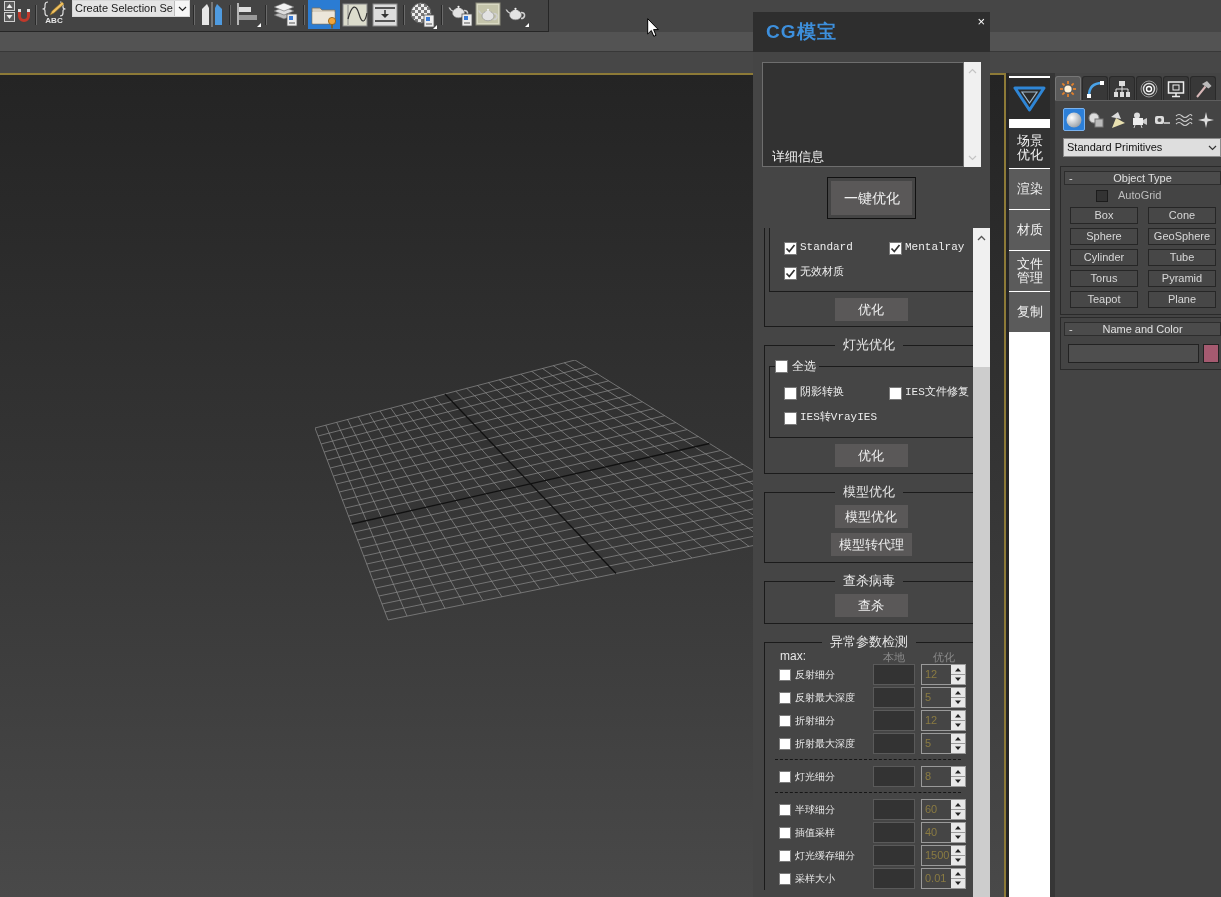 The height and width of the screenshot is (897, 1221). I want to click on checker-sphere-icon, so click(423, 15).